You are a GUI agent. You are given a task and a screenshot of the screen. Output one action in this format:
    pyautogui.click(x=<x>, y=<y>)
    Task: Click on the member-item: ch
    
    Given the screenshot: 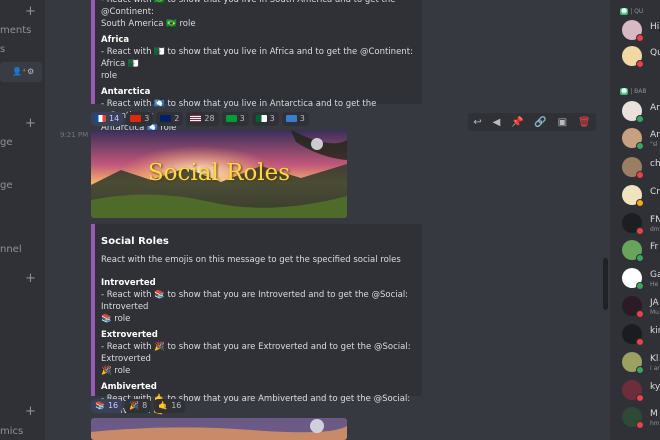 What is the action you would take?
    pyautogui.click(x=641, y=168)
    